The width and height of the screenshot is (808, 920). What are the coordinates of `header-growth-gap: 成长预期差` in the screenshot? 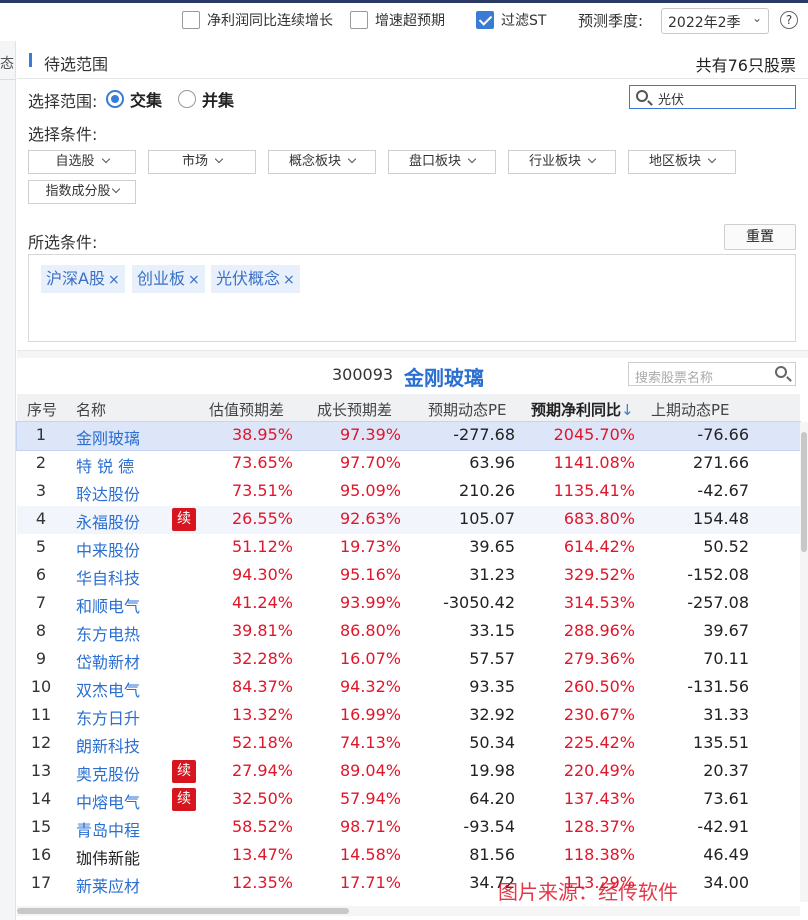 It's located at (354, 409).